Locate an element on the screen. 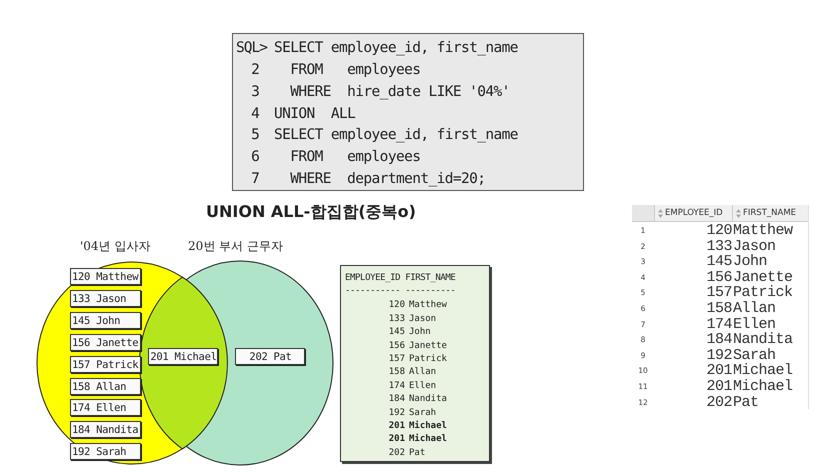  table-cell-text: Allan is located at coordinates (754, 308).